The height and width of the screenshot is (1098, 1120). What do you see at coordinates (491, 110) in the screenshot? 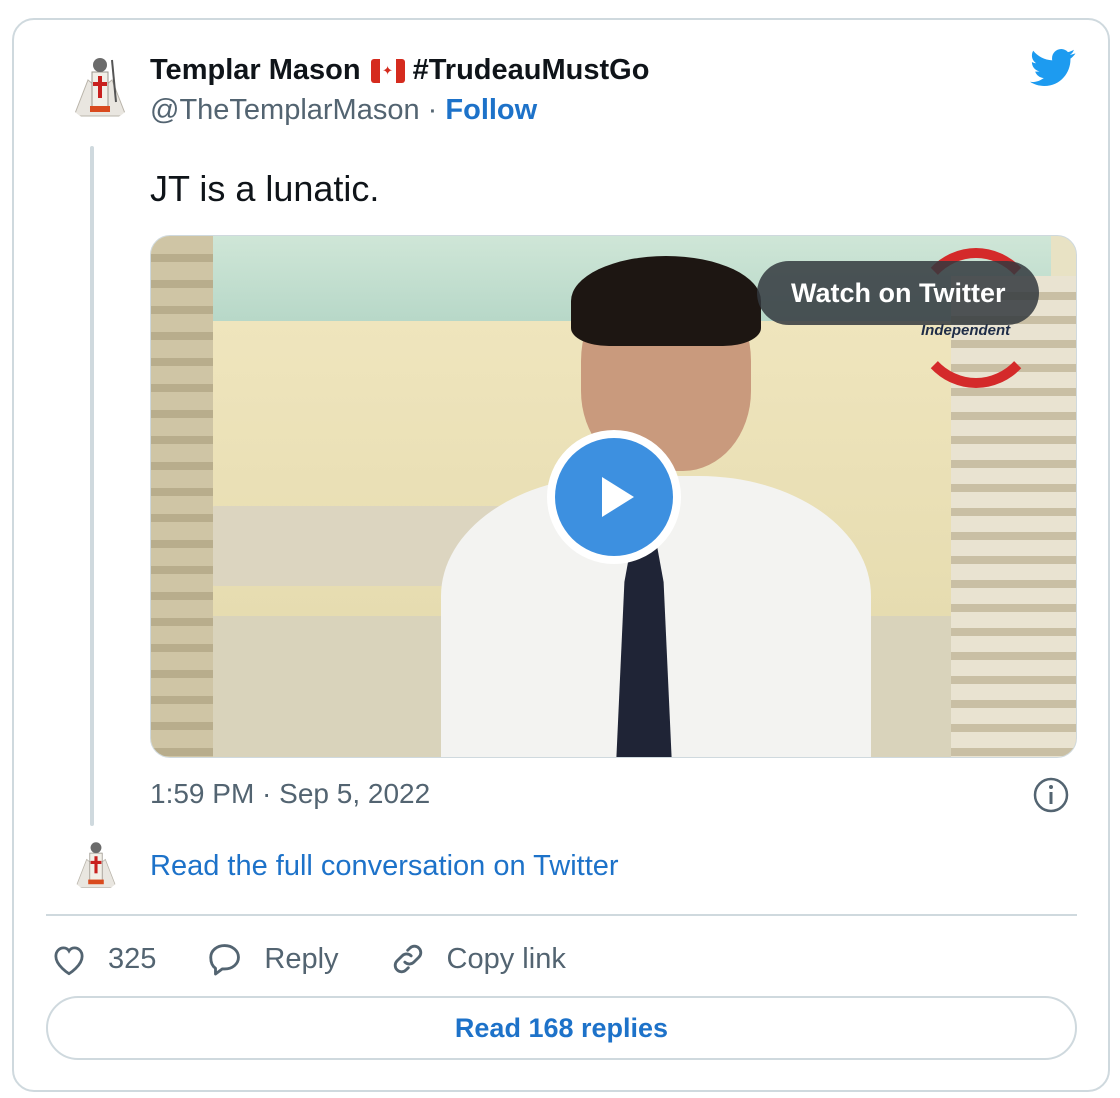
I see `follow-button: Follow` at bounding box center [491, 110].